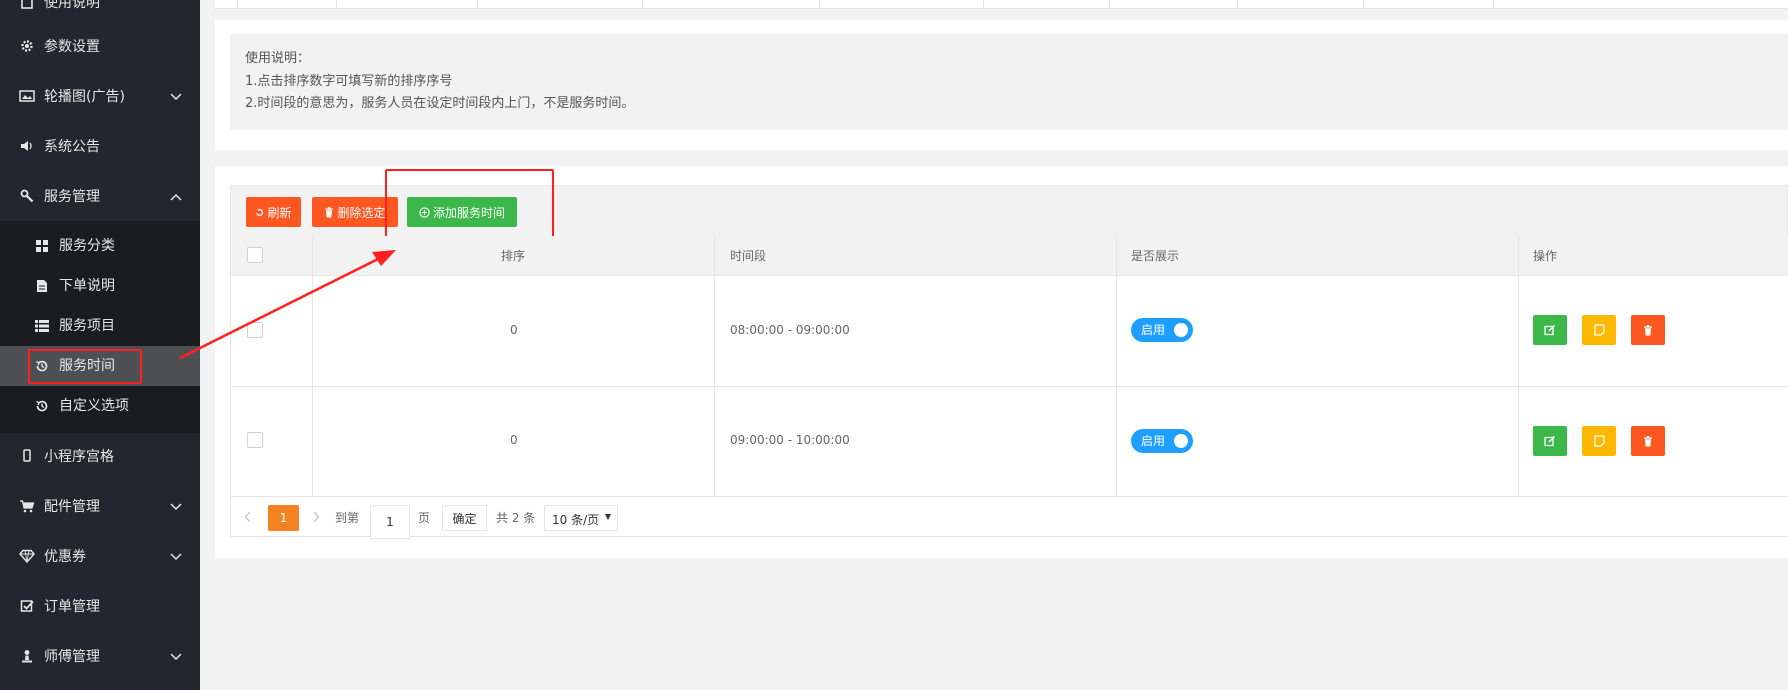 The width and height of the screenshot is (1788, 690). Describe the element at coordinates (469, 206) in the screenshot. I see `highlight-box-add-button` at that location.